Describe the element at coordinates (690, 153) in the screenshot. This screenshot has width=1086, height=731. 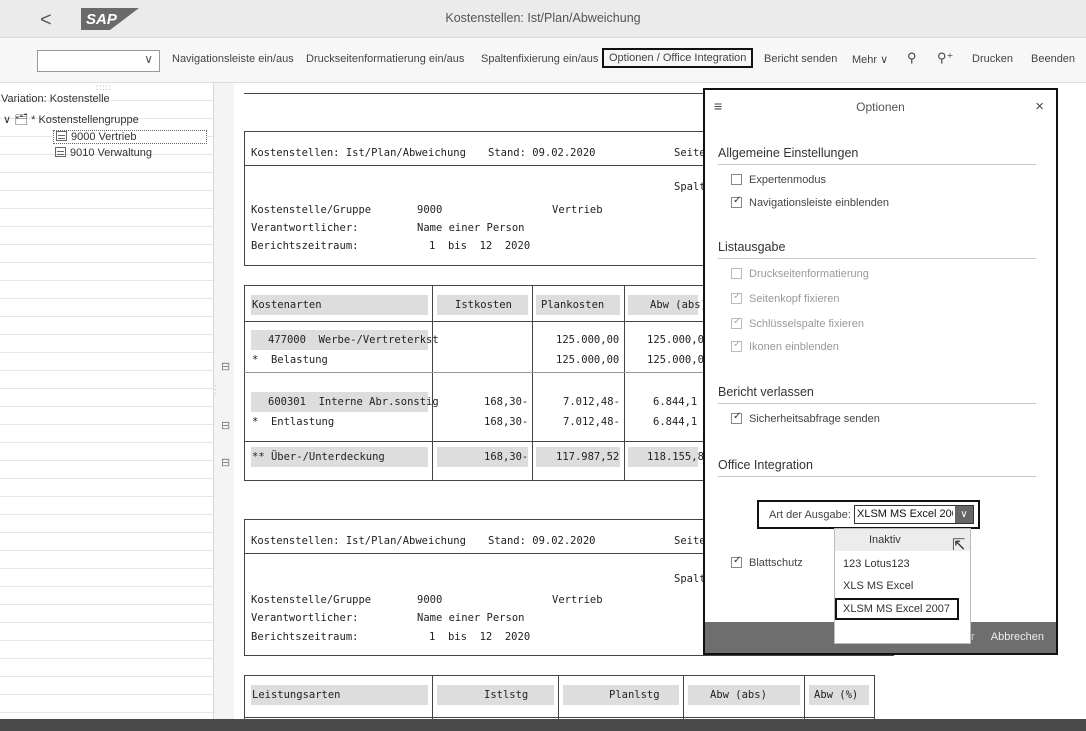
I see `report-page: Seite` at that location.